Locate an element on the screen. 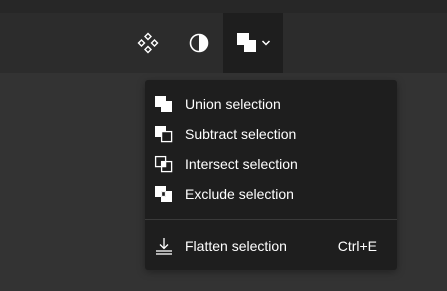 Image resolution: width=447 pixels, height=291 pixels. components-tool-button is located at coordinates (148, 43).